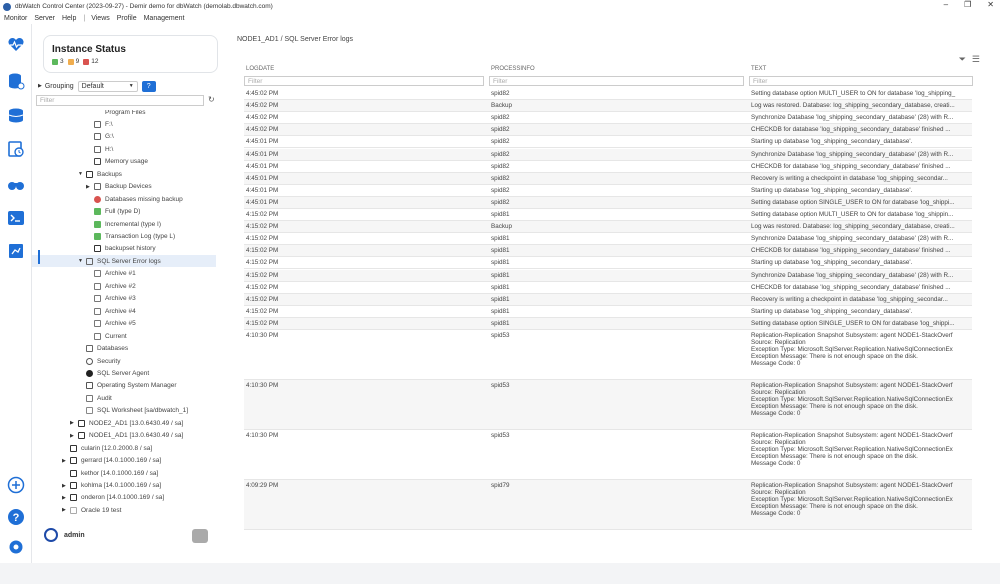  What do you see at coordinates (99, 149) in the screenshot?
I see `tree-item: H:\` at bounding box center [99, 149].